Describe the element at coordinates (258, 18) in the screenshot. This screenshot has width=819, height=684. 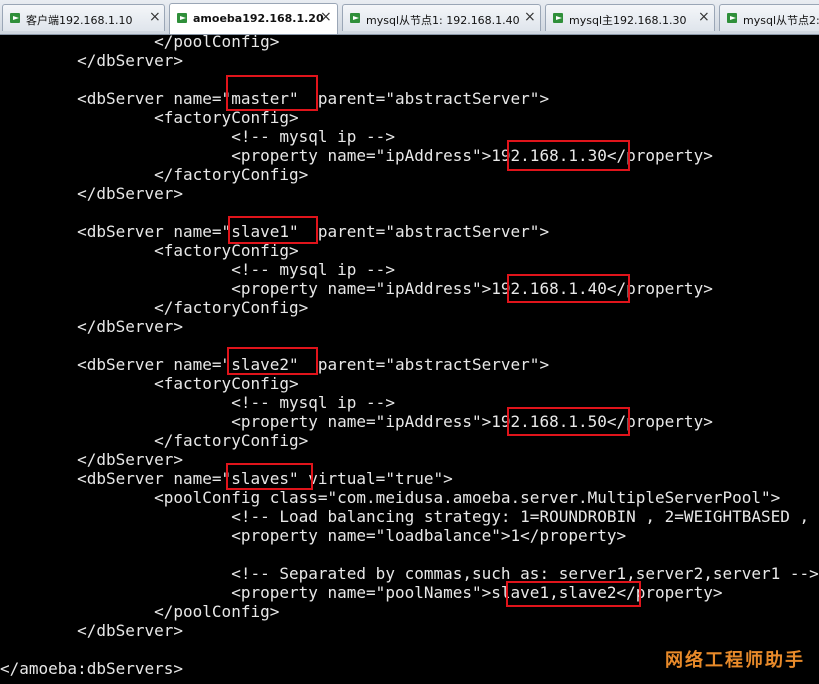
I see `tab-label: amoeba192.168.1.20` at that location.